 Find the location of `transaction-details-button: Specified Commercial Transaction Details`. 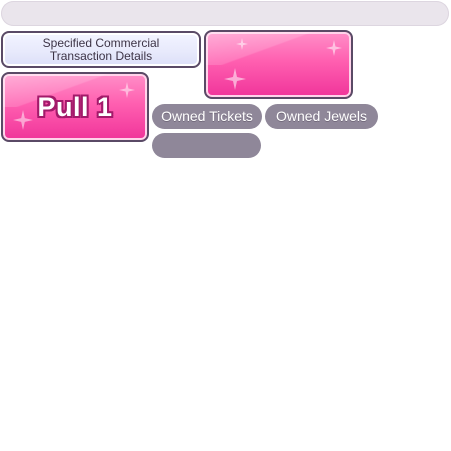

transaction-details-button: Specified Commercial Transaction Details is located at coordinates (101, 49).